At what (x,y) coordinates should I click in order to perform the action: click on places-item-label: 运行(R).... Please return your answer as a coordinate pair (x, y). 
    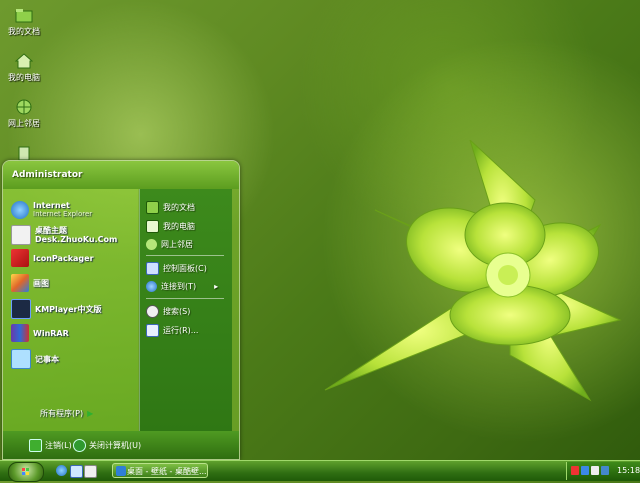
    Looking at the image, I should click on (181, 330).